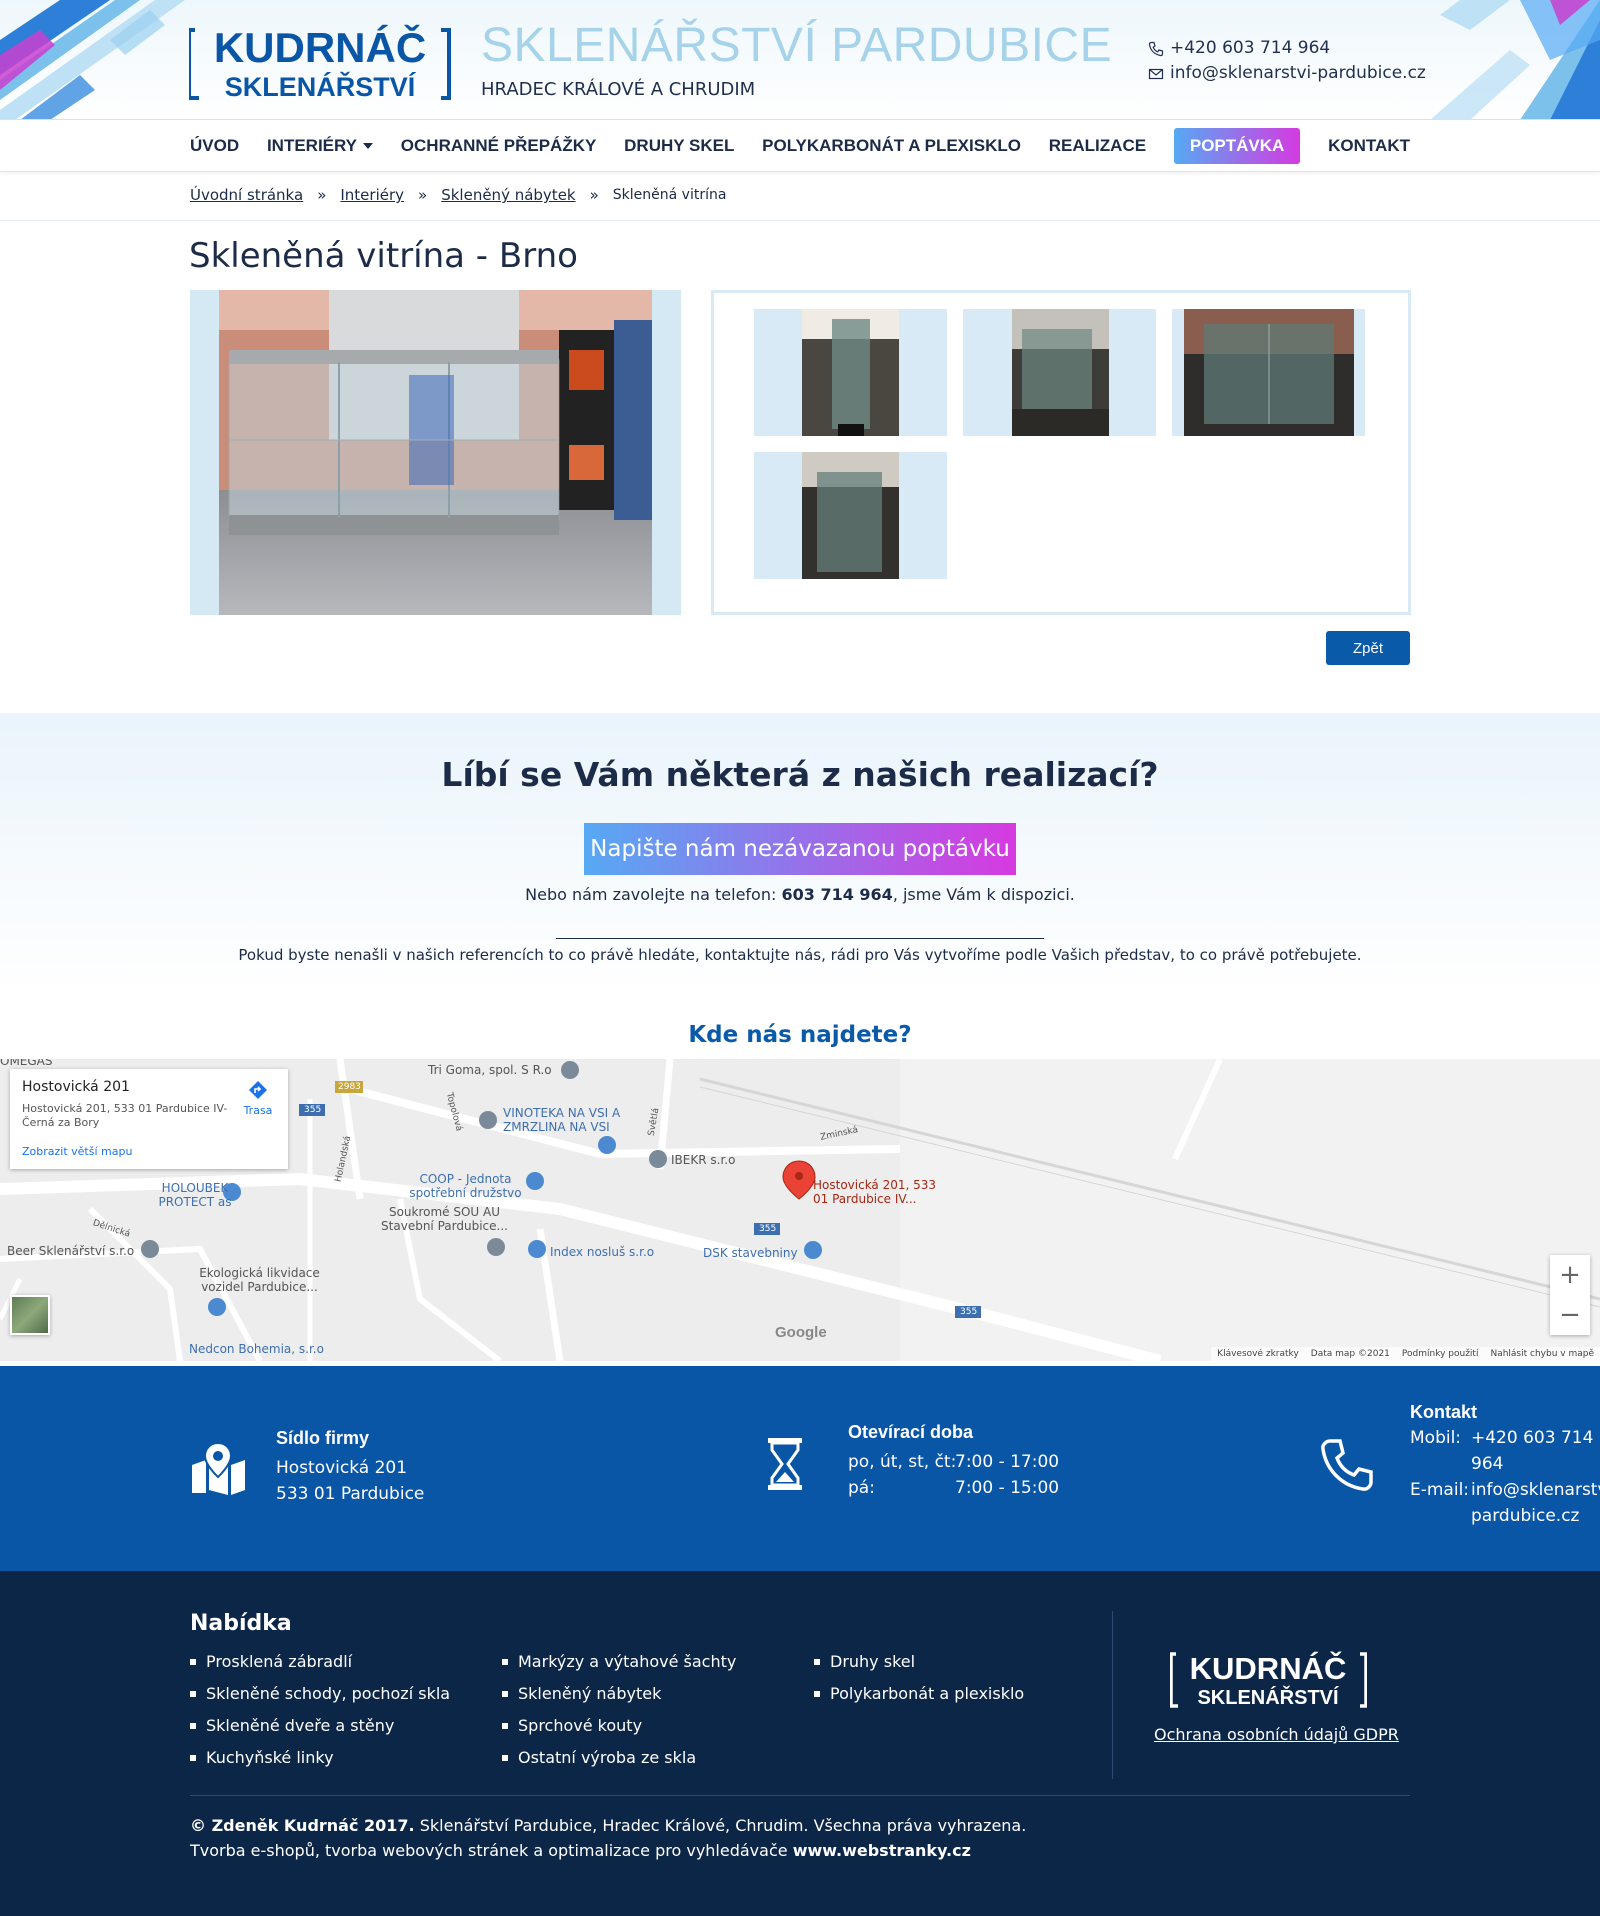 This screenshot has width=1600, height=1916. I want to click on breadcrumb-link-interiery: Interiéry, so click(372, 195).